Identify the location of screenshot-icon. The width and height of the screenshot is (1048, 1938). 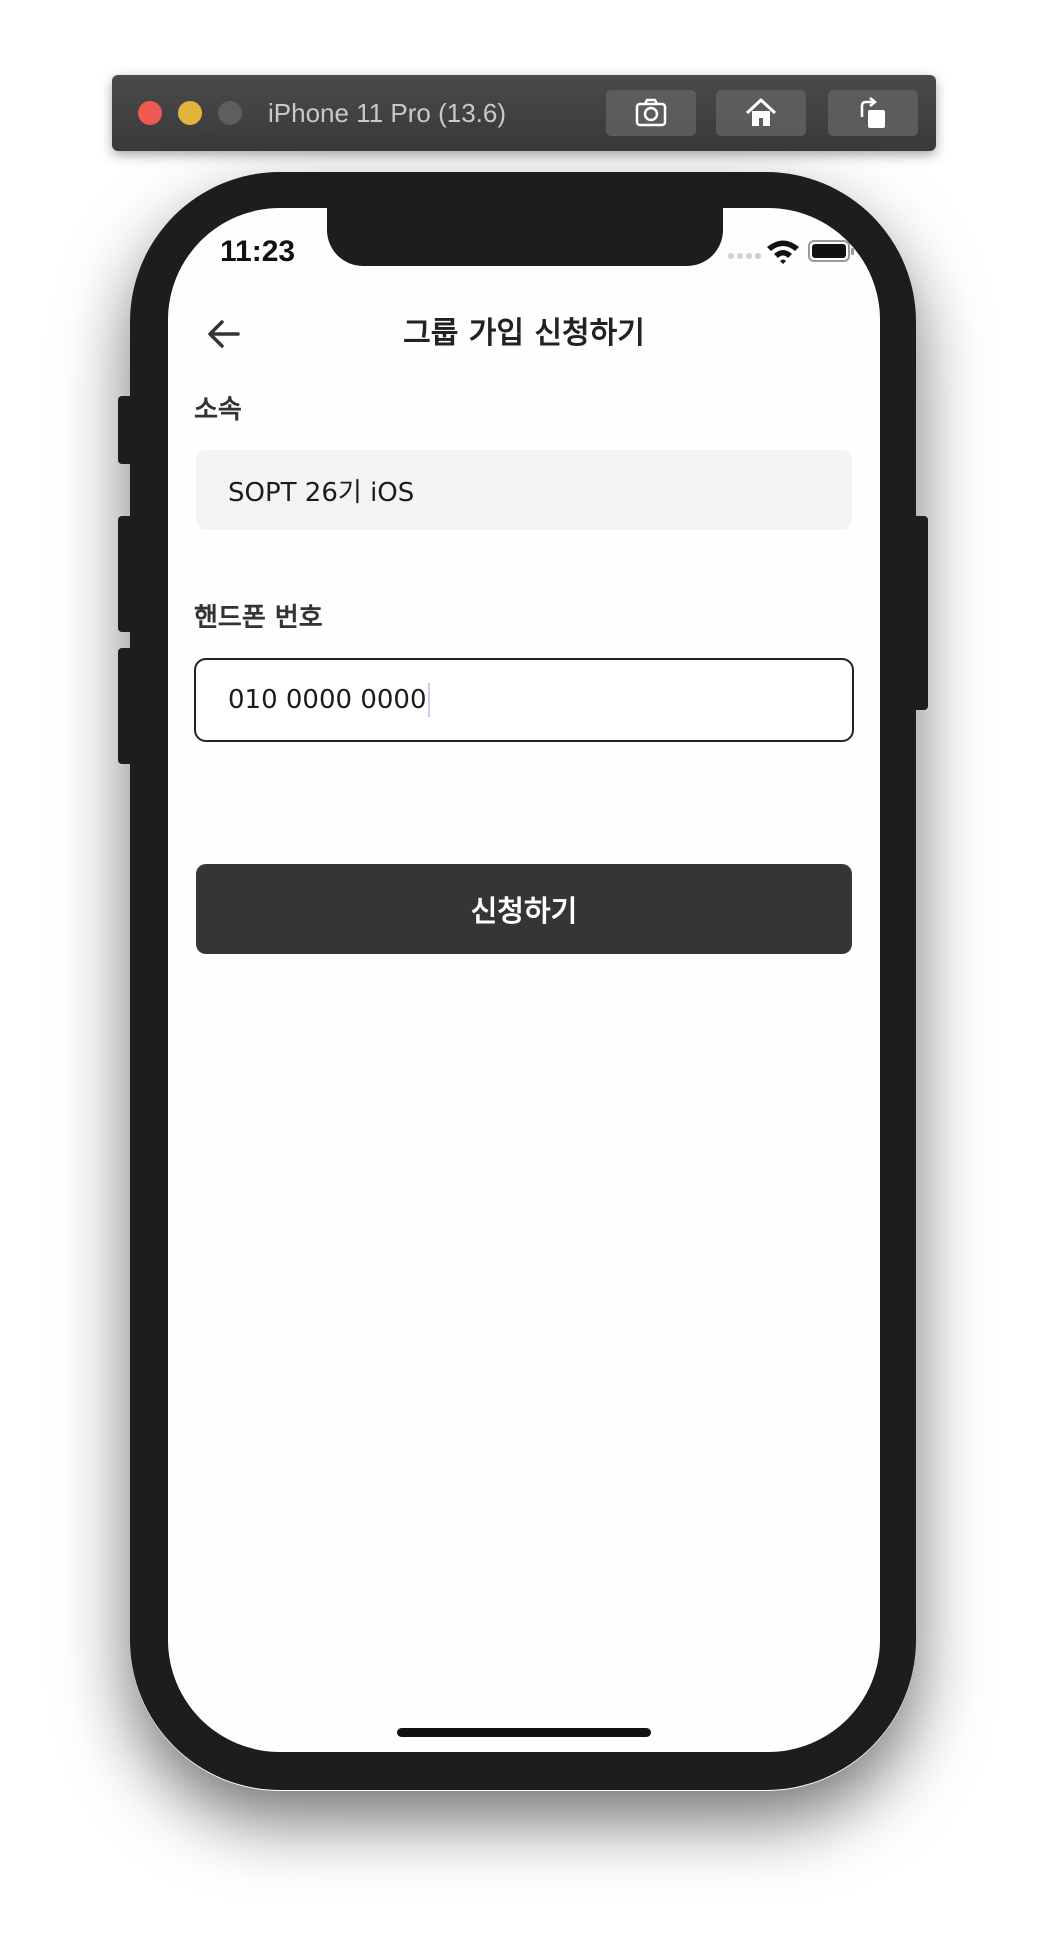
(651, 112).